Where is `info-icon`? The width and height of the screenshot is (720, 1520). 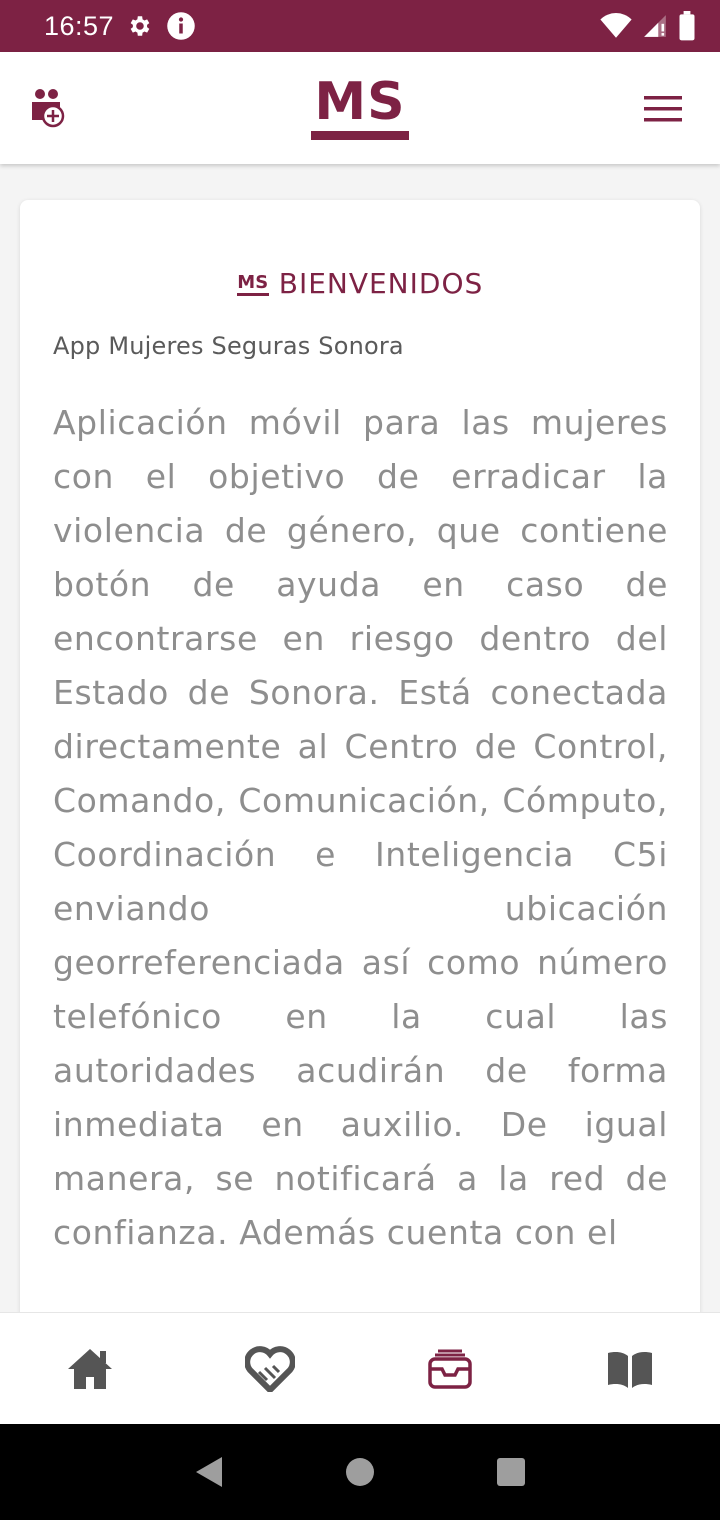 info-icon is located at coordinates (181, 26).